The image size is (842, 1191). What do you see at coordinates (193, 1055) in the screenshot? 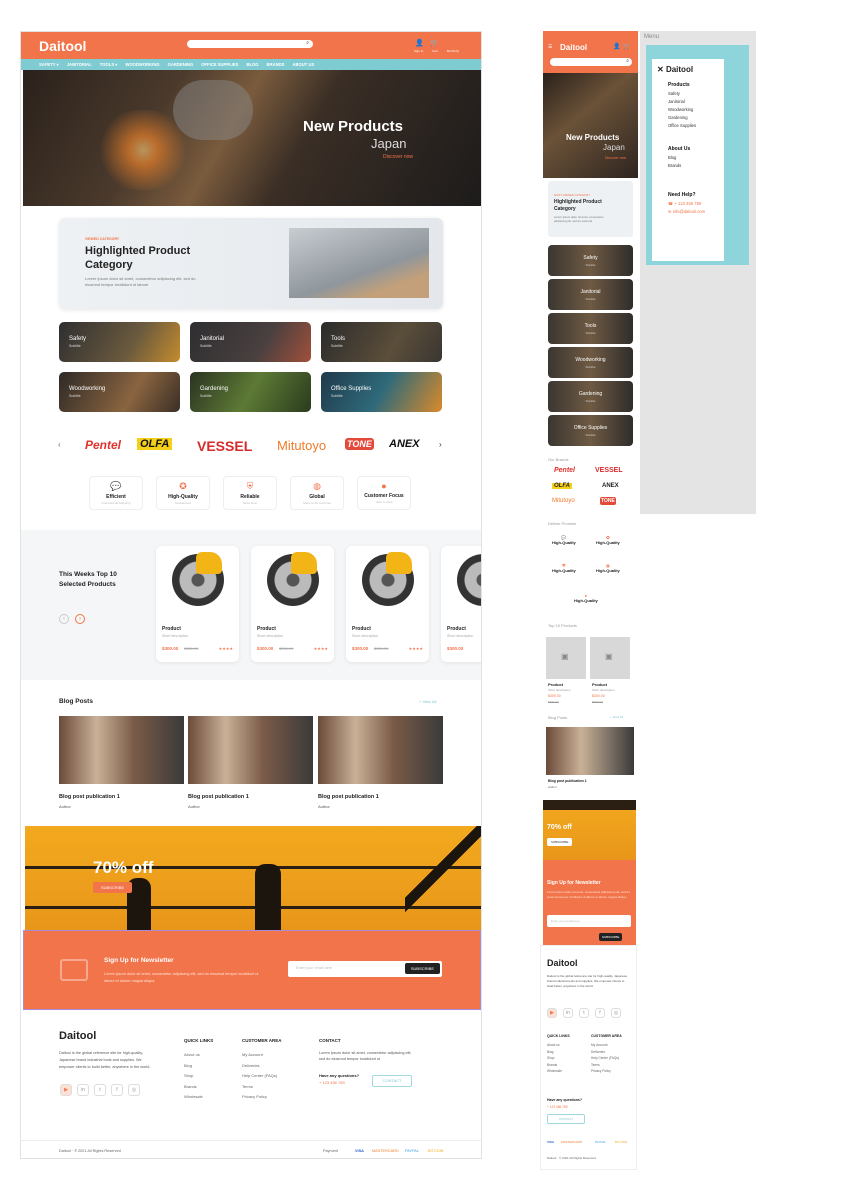
I see `footer-link: About us` at bounding box center [193, 1055].